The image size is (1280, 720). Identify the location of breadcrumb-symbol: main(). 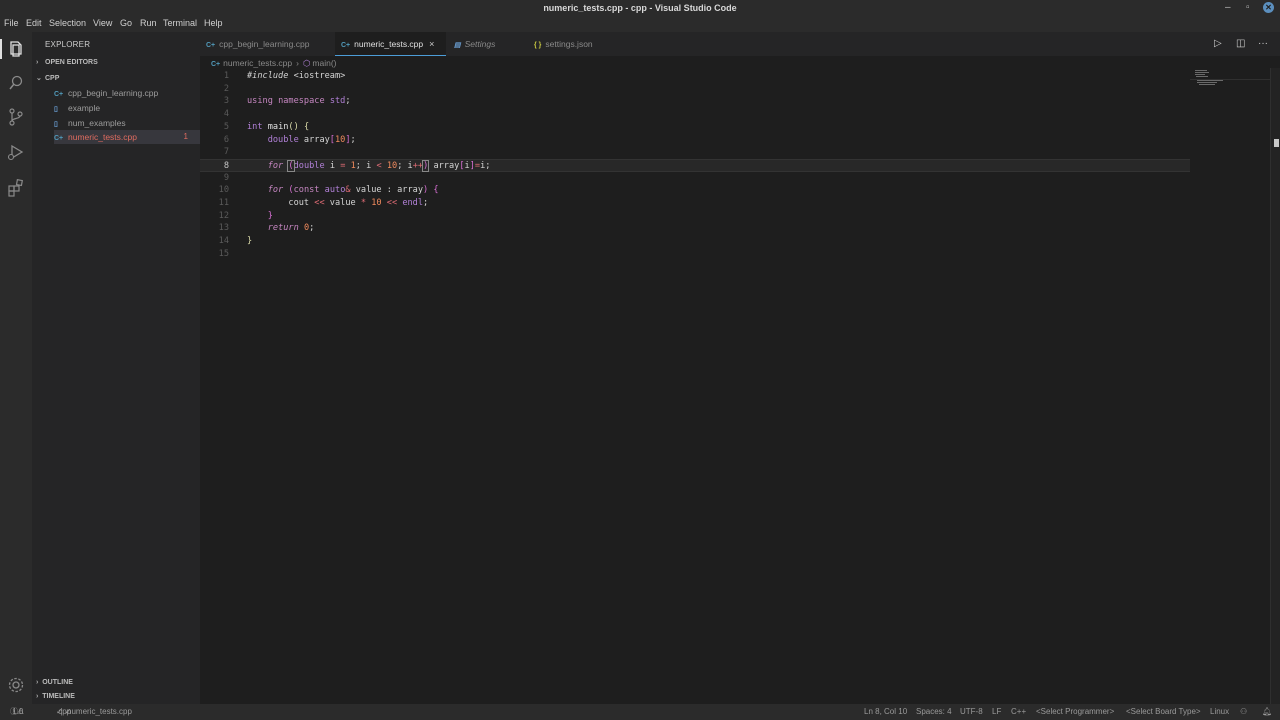
(324, 63).